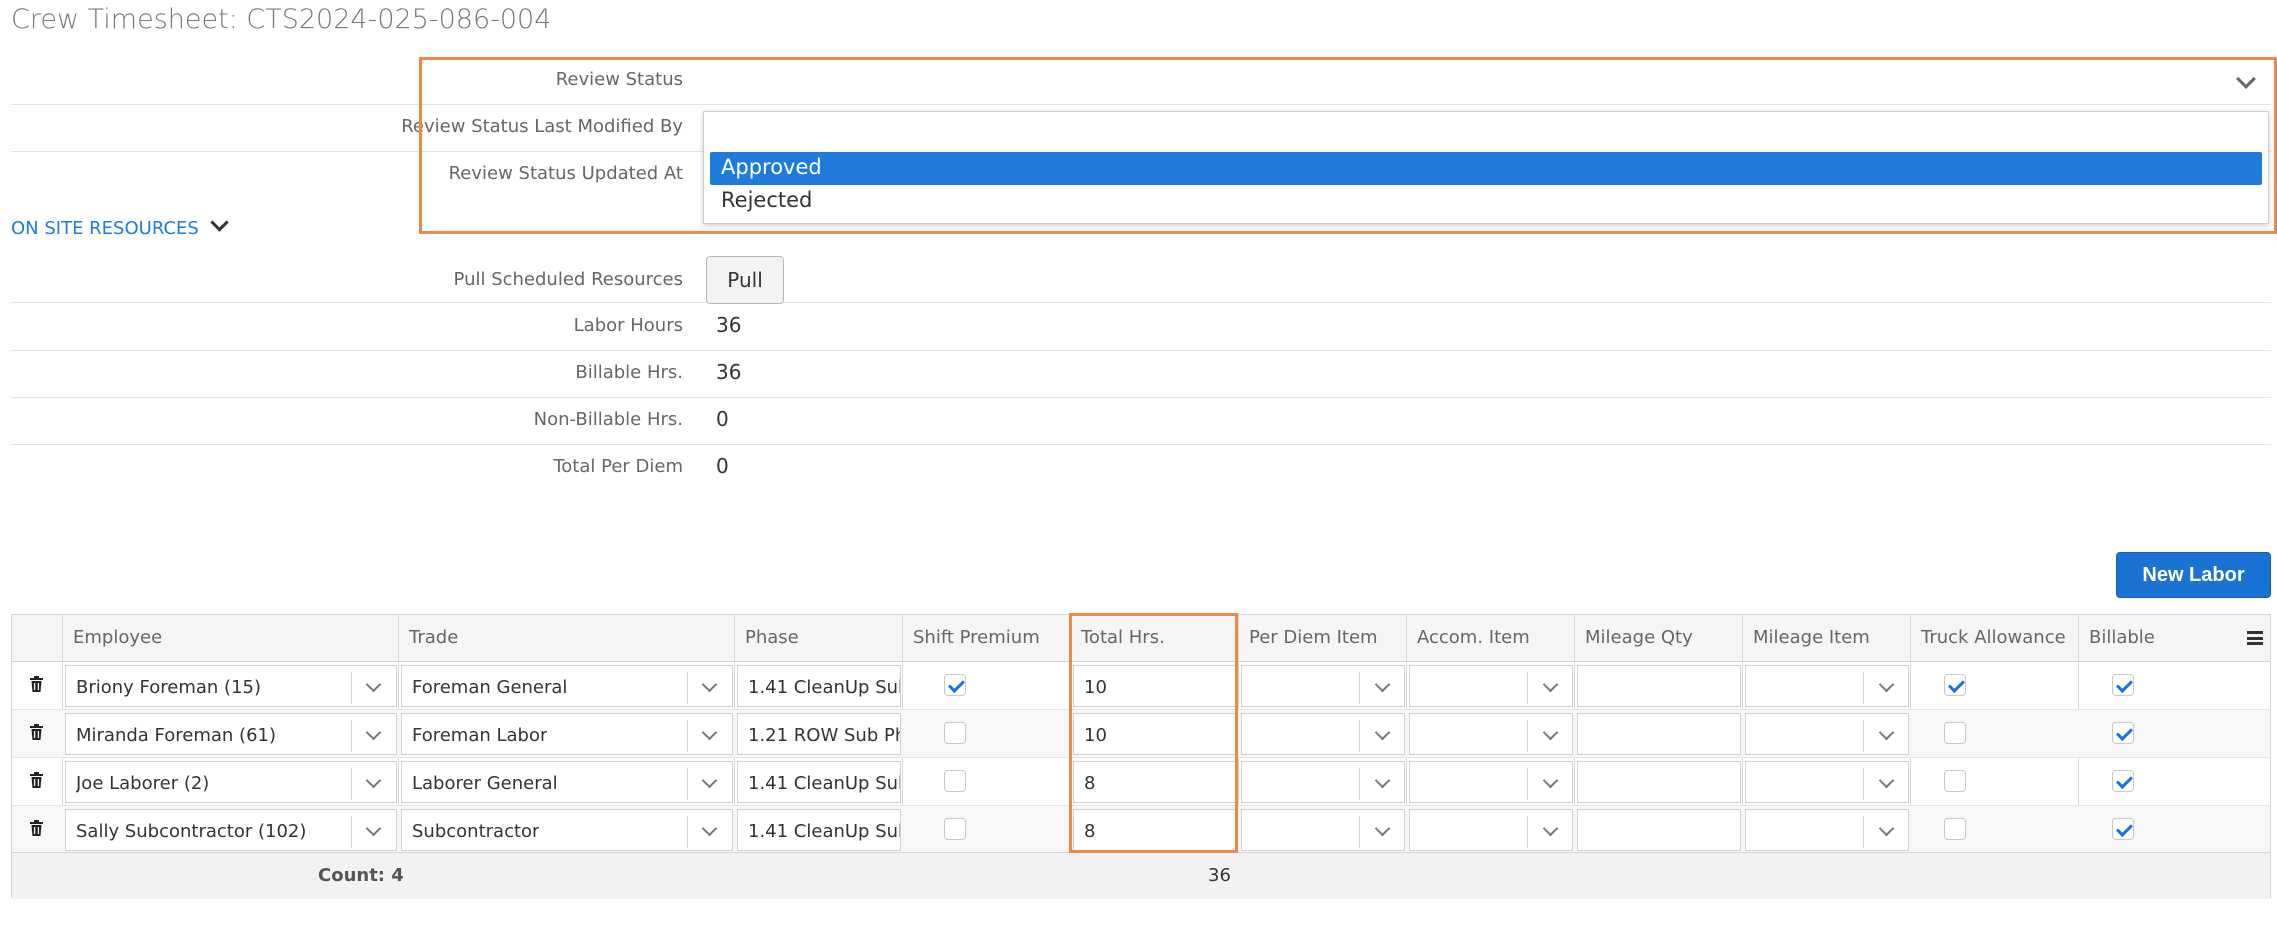 The width and height of the screenshot is (2277, 949). Describe the element at coordinates (567, 734) in the screenshot. I see `trade-select: Foreman Labor` at that location.